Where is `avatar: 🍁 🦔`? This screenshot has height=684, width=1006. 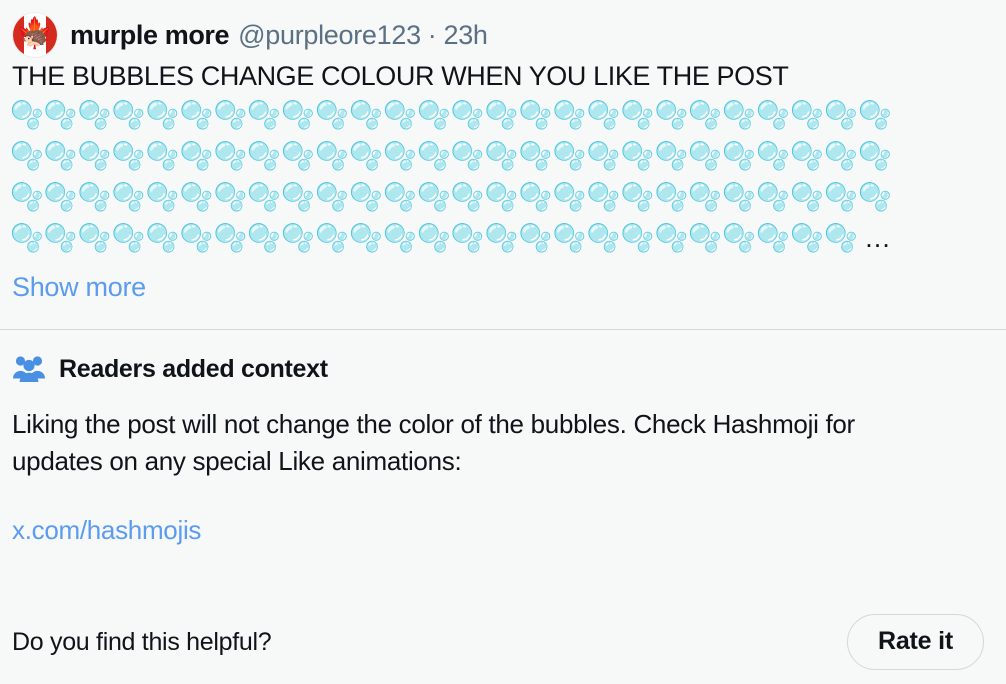
avatar: 🍁 🦔 is located at coordinates (35, 35).